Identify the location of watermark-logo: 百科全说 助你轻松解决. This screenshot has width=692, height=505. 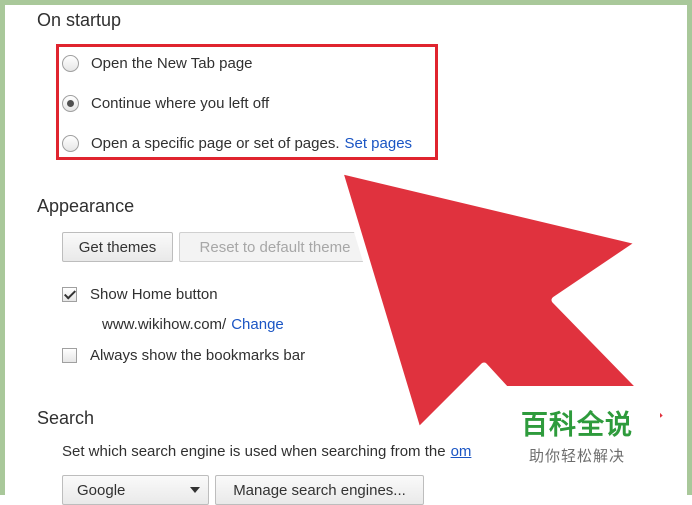
(577, 431).